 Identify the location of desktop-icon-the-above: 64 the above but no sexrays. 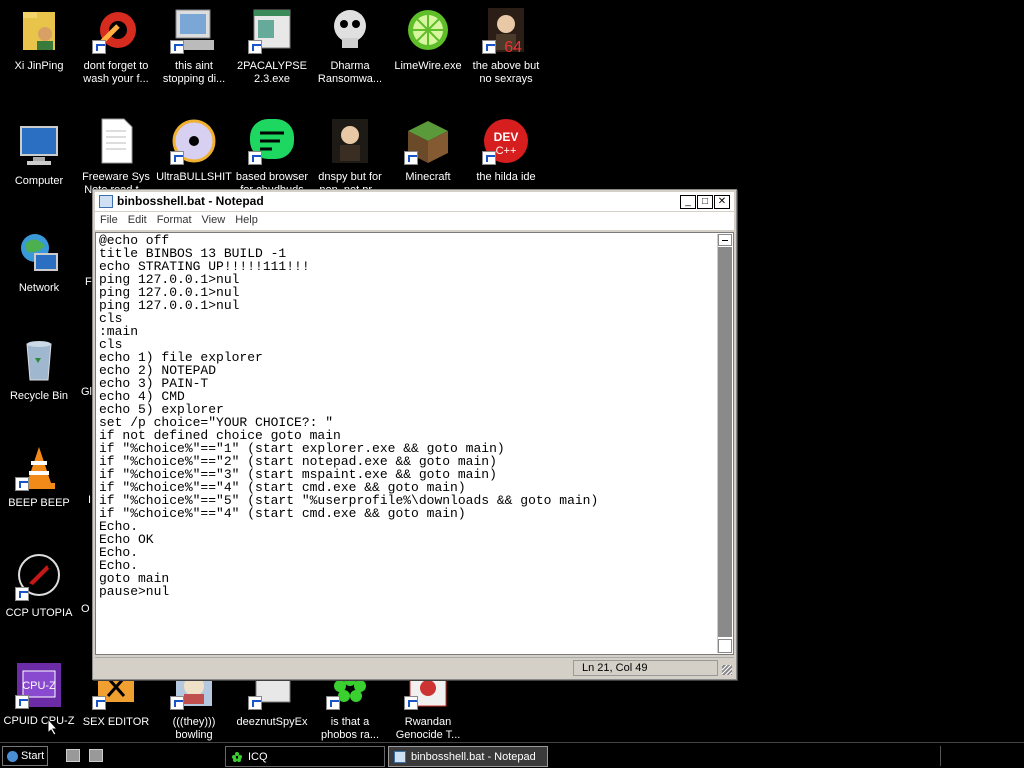
(506, 46).